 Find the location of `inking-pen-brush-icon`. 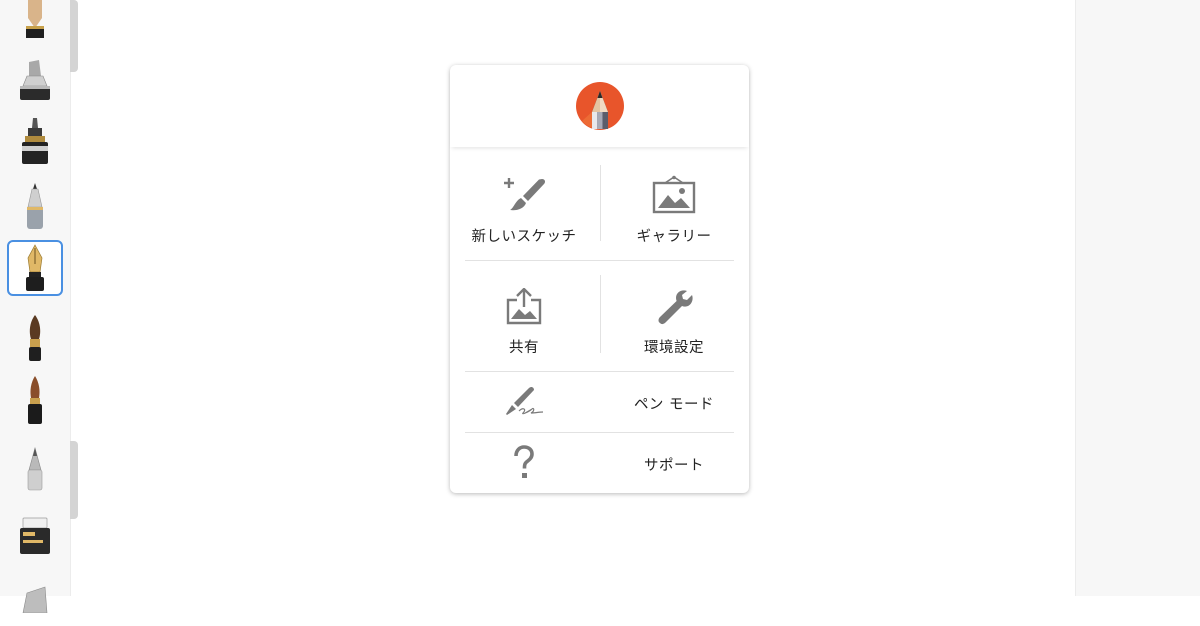

inking-pen-brush-icon is located at coordinates (35, 141).